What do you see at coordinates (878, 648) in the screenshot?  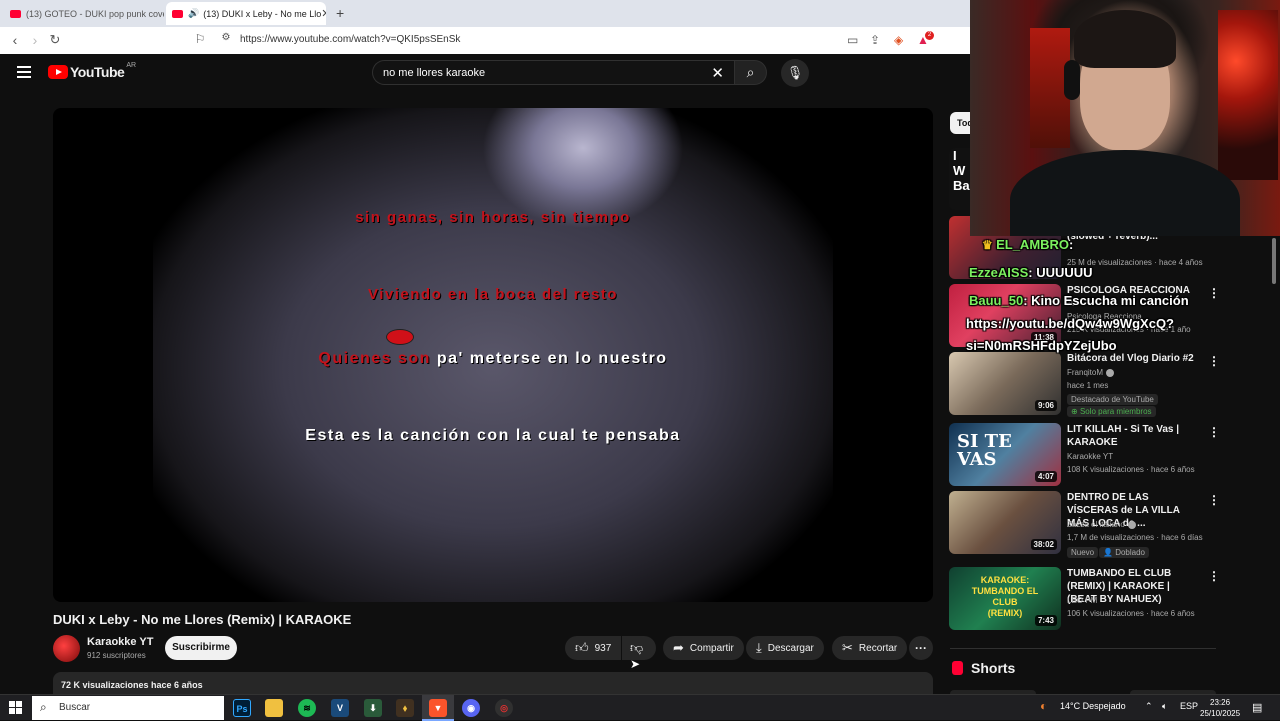 I see `clip-label: Recortar` at bounding box center [878, 648].